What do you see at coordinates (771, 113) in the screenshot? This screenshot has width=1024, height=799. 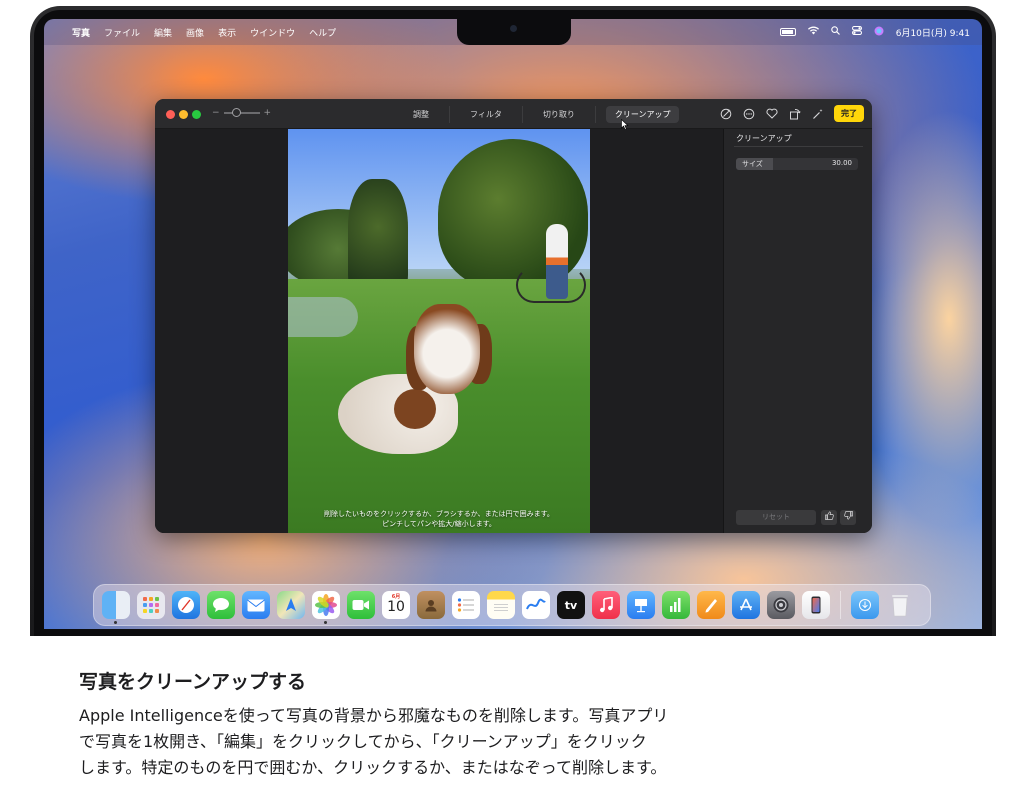 I see `favorite-heart-icon` at bounding box center [771, 113].